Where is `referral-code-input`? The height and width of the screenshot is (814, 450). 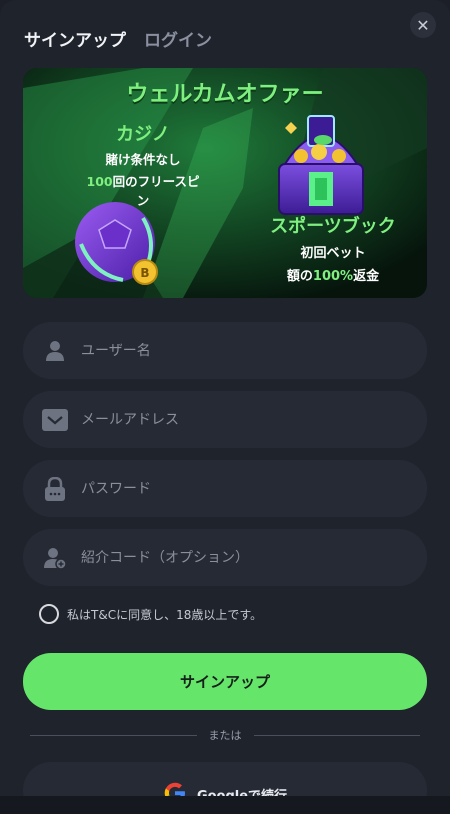
referral-code-input is located at coordinates (231, 557).